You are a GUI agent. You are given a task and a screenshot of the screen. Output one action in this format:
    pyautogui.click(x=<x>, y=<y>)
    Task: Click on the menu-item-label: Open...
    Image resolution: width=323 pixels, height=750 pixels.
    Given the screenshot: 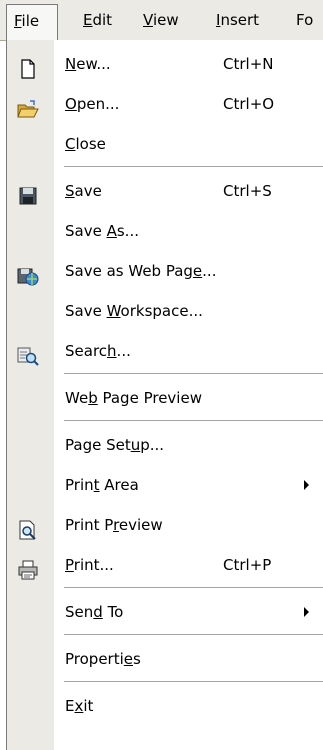 What is the action you would take?
    pyautogui.click(x=92, y=104)
    